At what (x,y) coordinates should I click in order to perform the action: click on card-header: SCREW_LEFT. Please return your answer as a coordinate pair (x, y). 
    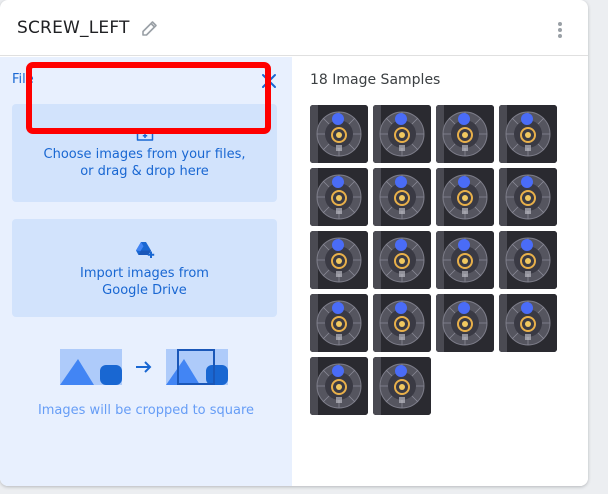
    Looking at the image, I should click on (294, 28).